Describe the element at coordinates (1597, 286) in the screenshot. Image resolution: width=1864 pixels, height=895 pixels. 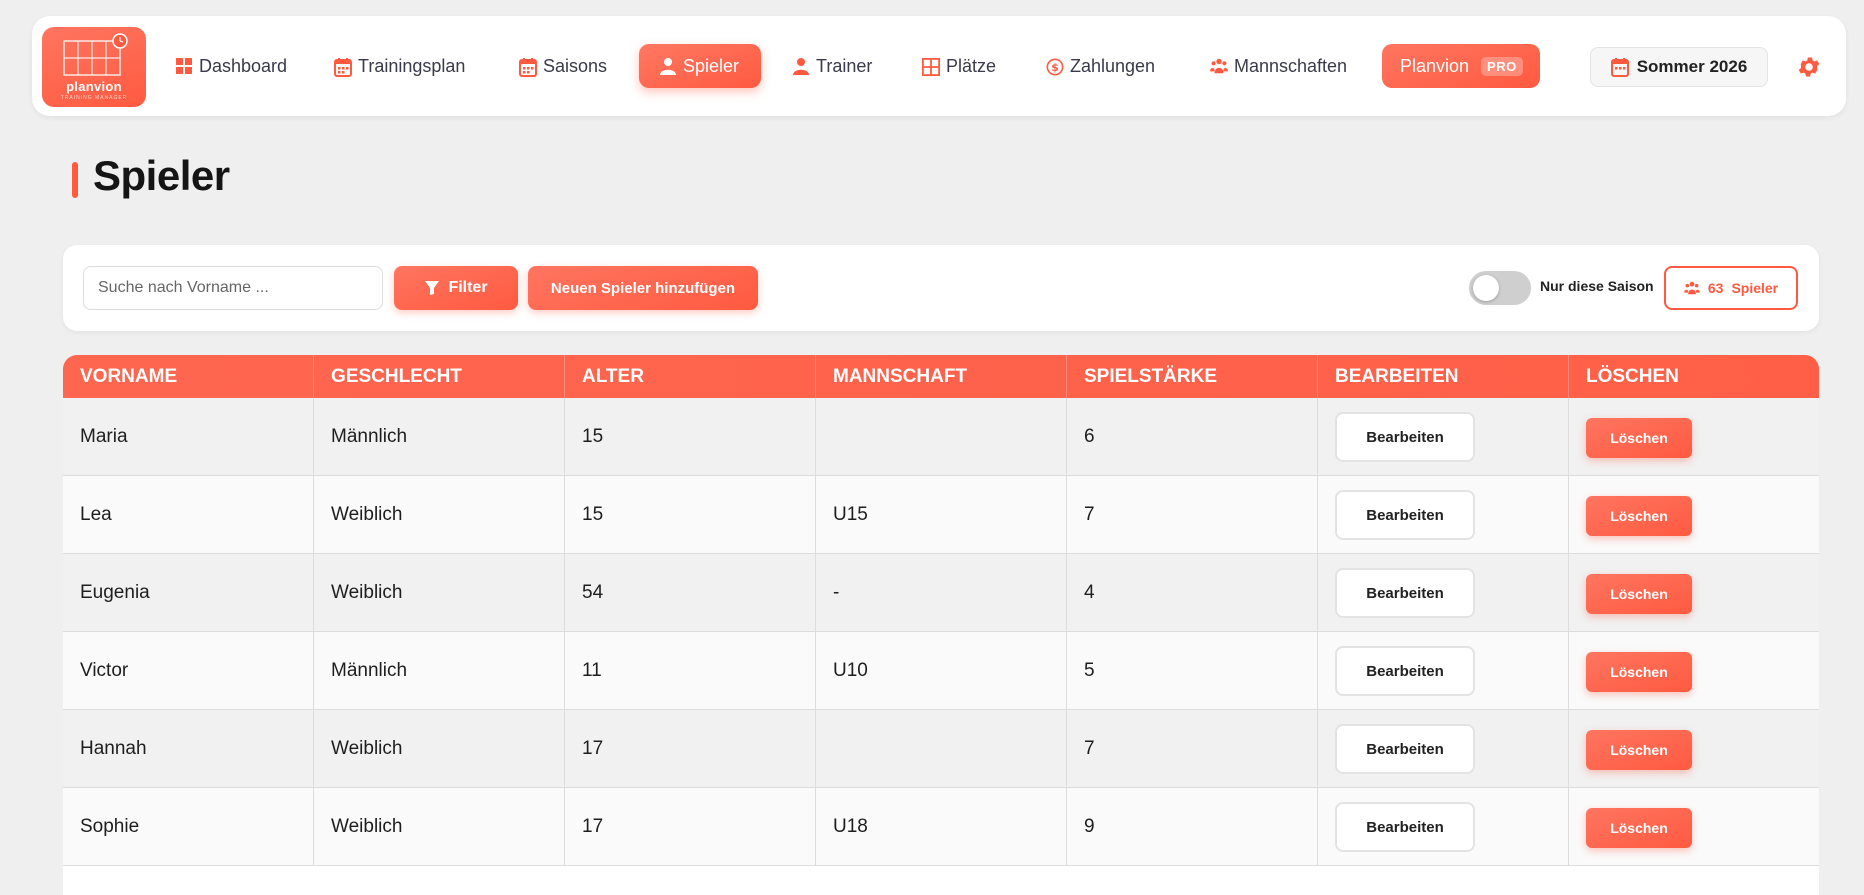
I see `toggle-label: Nur diese Saison` at that location.